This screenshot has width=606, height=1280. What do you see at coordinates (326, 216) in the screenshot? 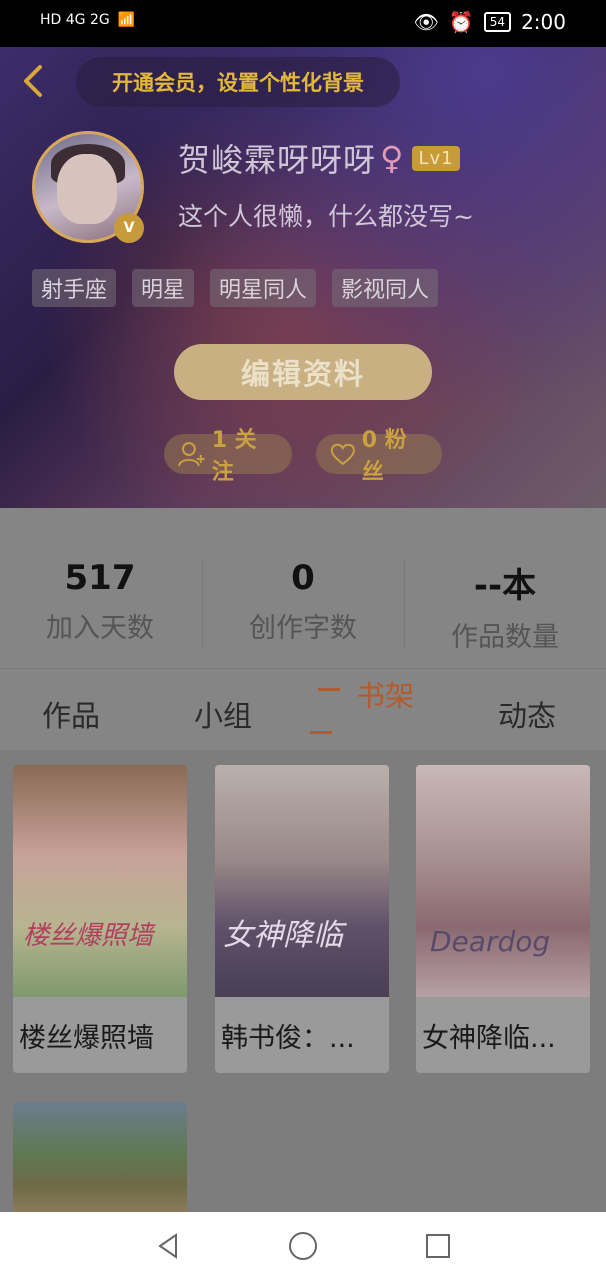
I see `bio-text: 这个人很懒，什么都没写~` at bounding box center [326, 216].